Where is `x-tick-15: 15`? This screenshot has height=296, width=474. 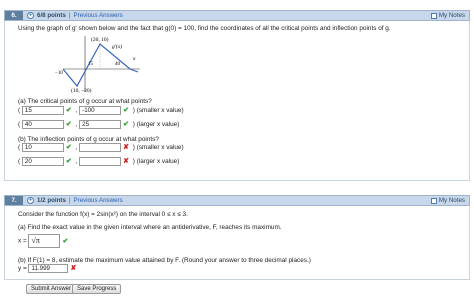
x-tick-15: 15 is located at coordinates (91, 64).